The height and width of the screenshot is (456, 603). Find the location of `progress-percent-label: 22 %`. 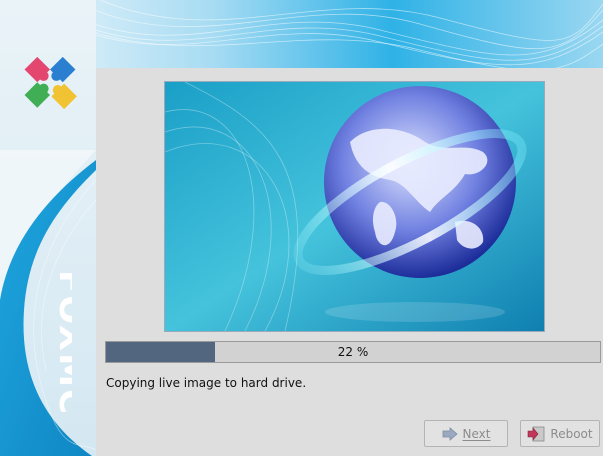

progress-percent-label: 22 % is located at coordinates (353, 352).